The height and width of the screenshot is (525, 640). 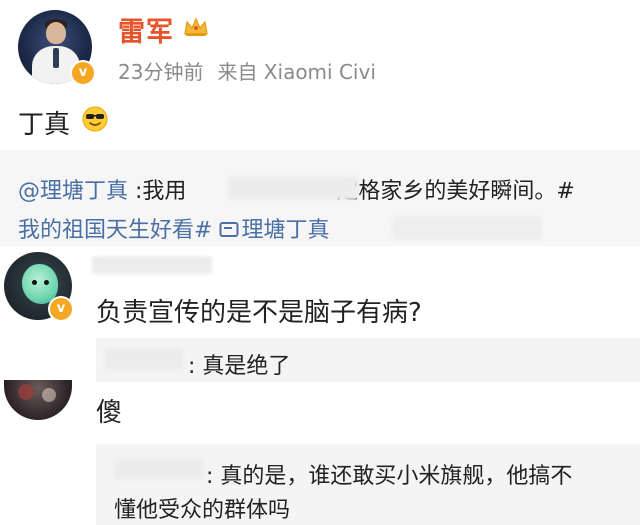 What do you see at coordinates (229, 229) in the screenshot?
I see `link-icon` at bounding box center [229, 229].